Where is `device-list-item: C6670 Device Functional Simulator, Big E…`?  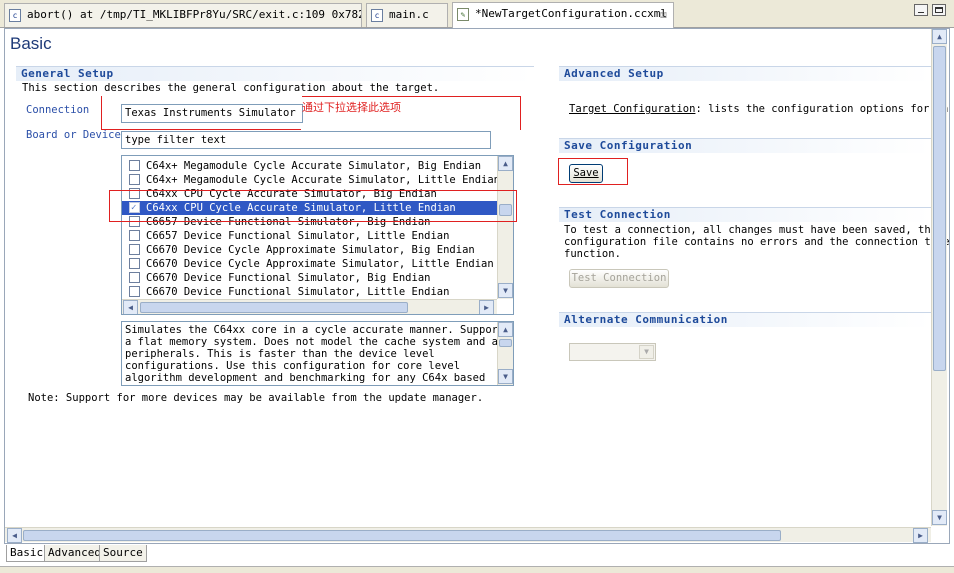 device-list-item: C6670 Device Functional Simulator, Big E… is located at coordinates (310, 278).